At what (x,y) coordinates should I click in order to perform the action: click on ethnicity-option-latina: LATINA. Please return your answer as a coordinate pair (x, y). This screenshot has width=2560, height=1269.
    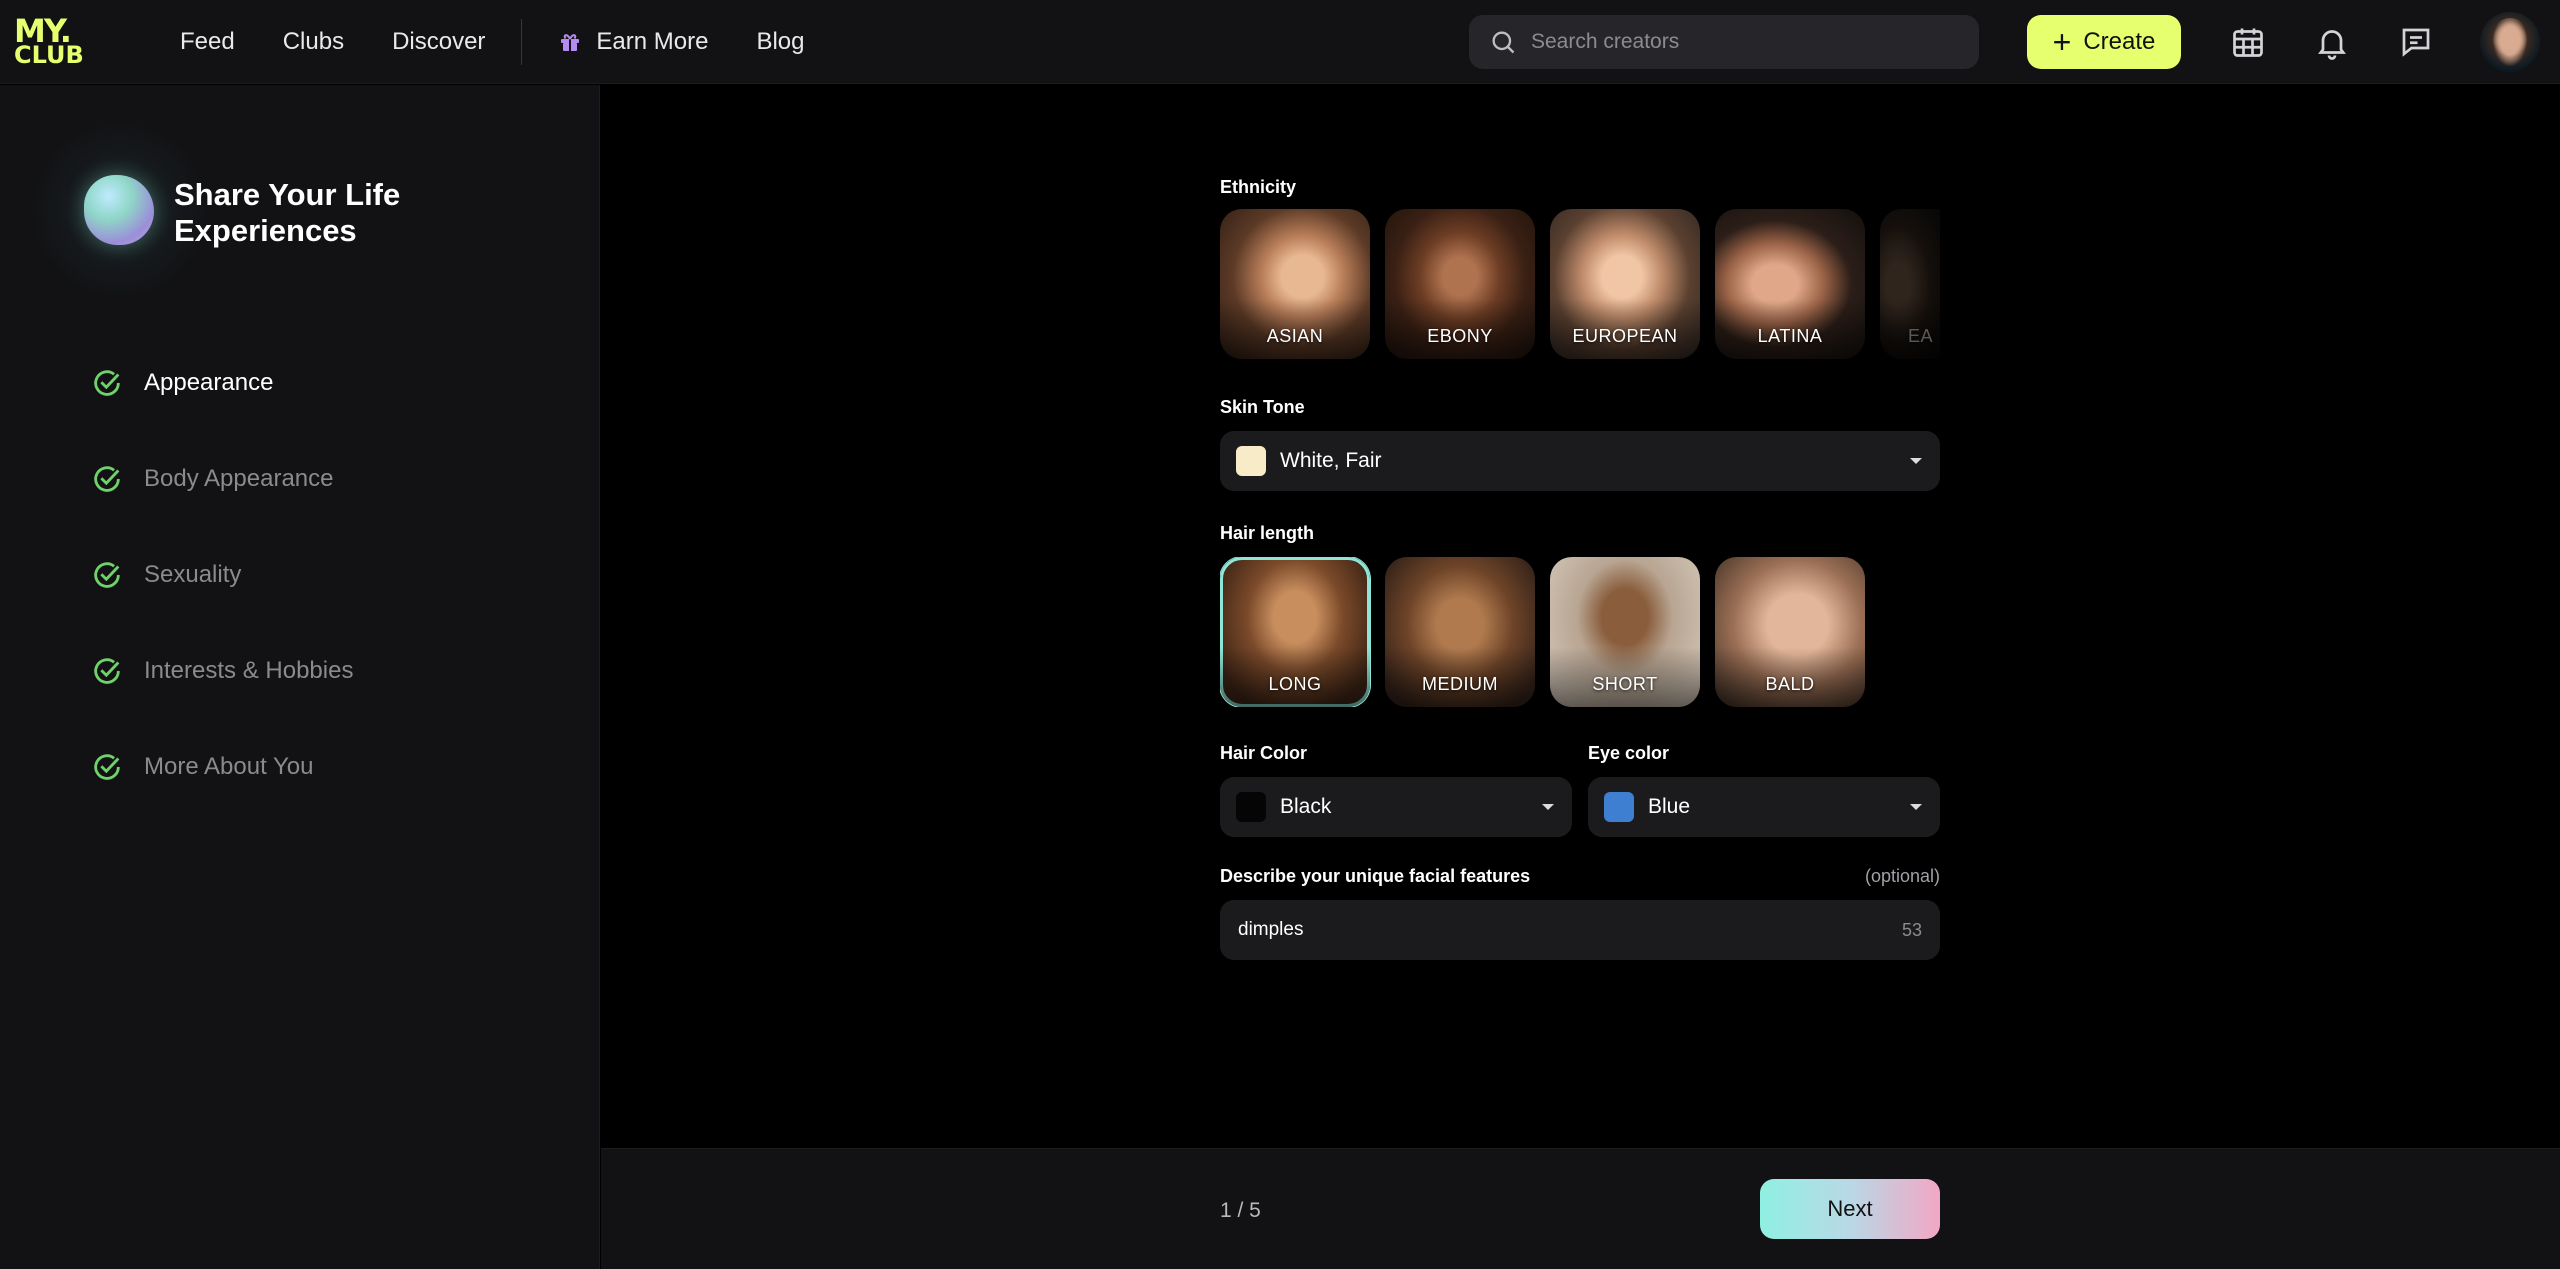
    Looking at the image, I should click on (1790, 284).